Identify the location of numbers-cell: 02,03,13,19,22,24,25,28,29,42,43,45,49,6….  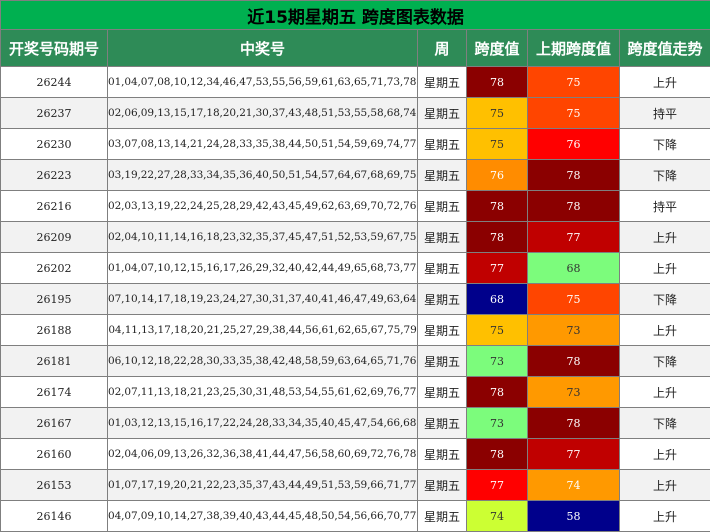
(263, 206).